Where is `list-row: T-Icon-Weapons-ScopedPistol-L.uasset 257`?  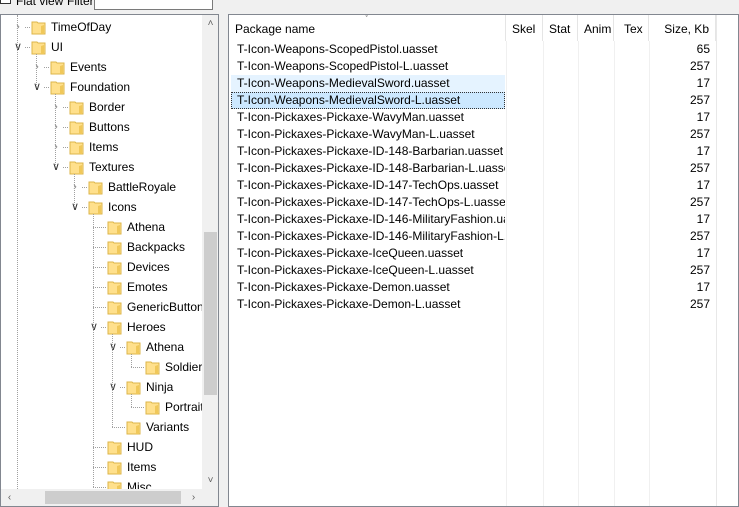
list-row: T-Icon-Weapons-ScopedPistol-L.uasset 257 is located at coordinates (483, 66).